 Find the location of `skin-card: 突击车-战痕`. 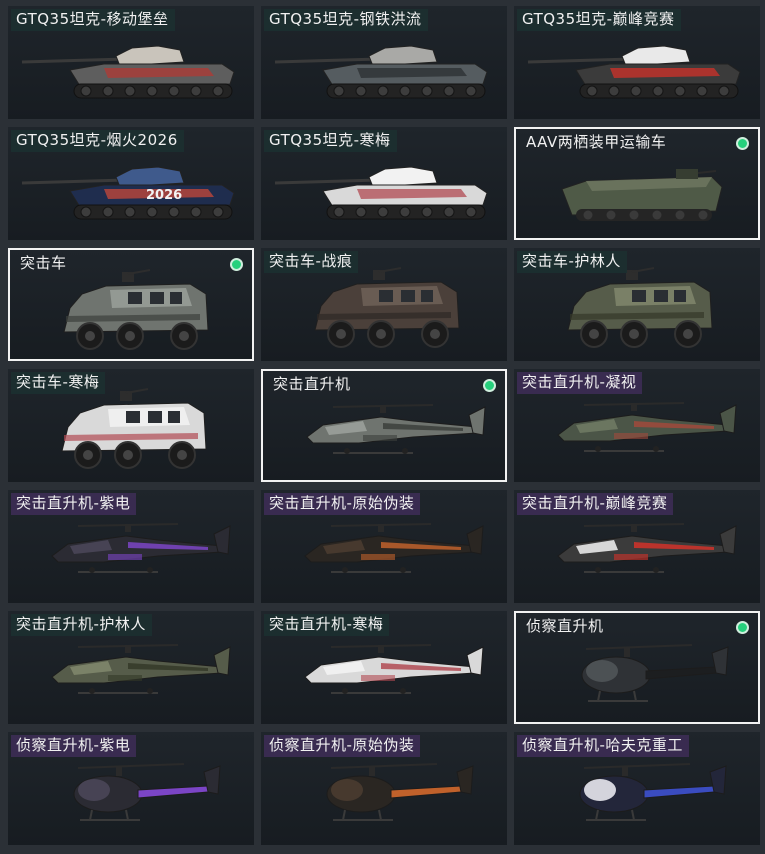

skin-card: 突击车-战痕 is located at coordinates (384, 304).